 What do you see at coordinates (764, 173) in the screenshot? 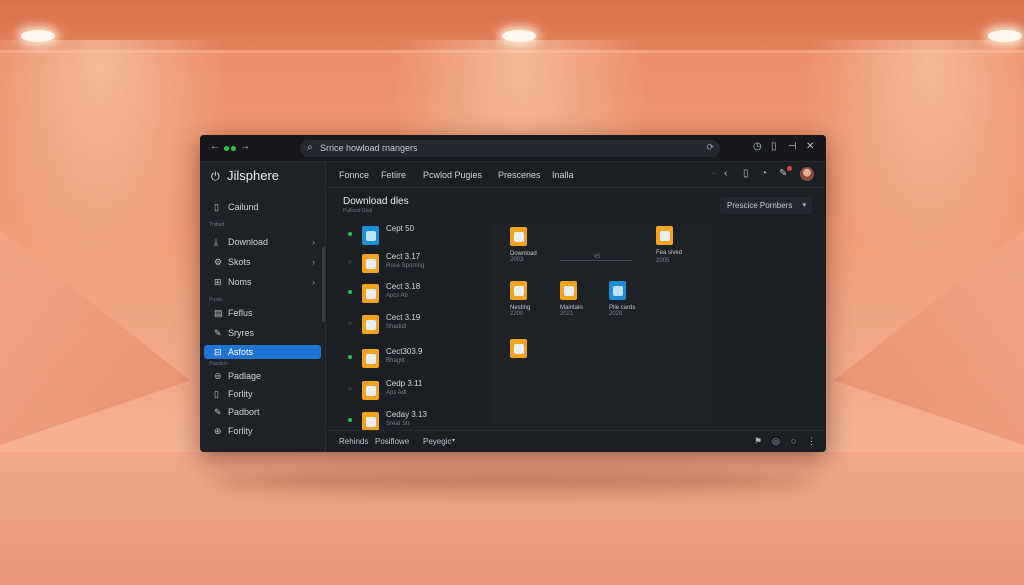
I see `history-icon: ◔` at bounding box center [764, 173].